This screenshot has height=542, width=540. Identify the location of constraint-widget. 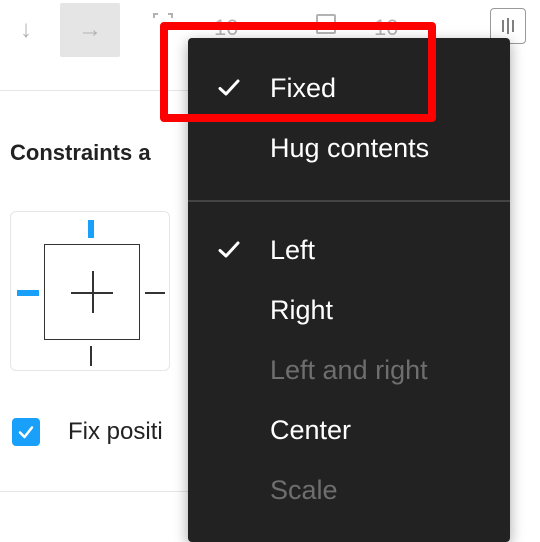
(90, 291).